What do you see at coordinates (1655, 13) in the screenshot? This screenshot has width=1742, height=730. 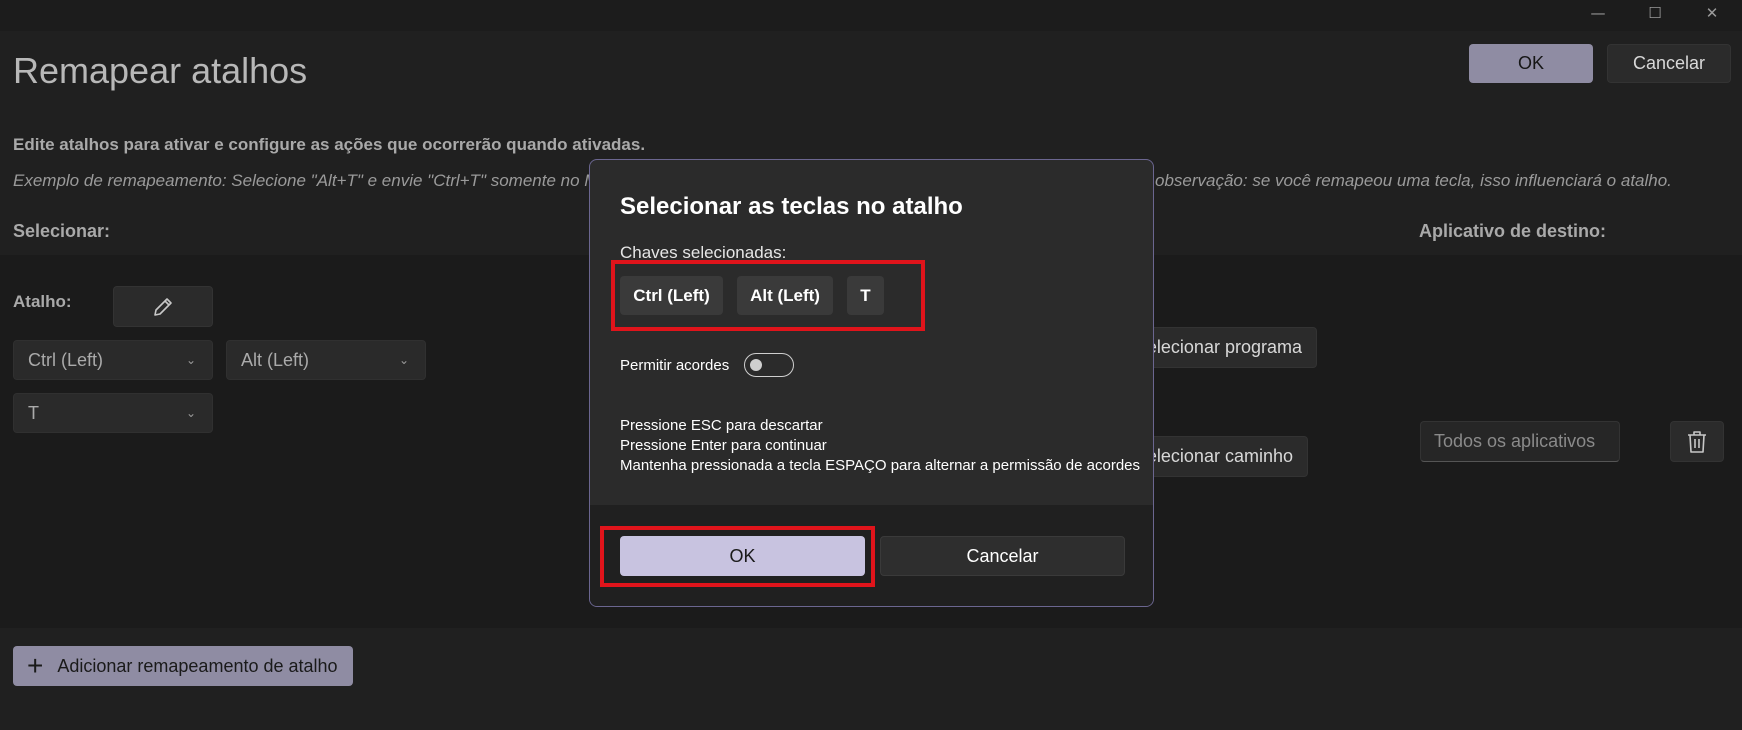 I see `maximize-icon: ☐` at bounding box center [1655, 13].